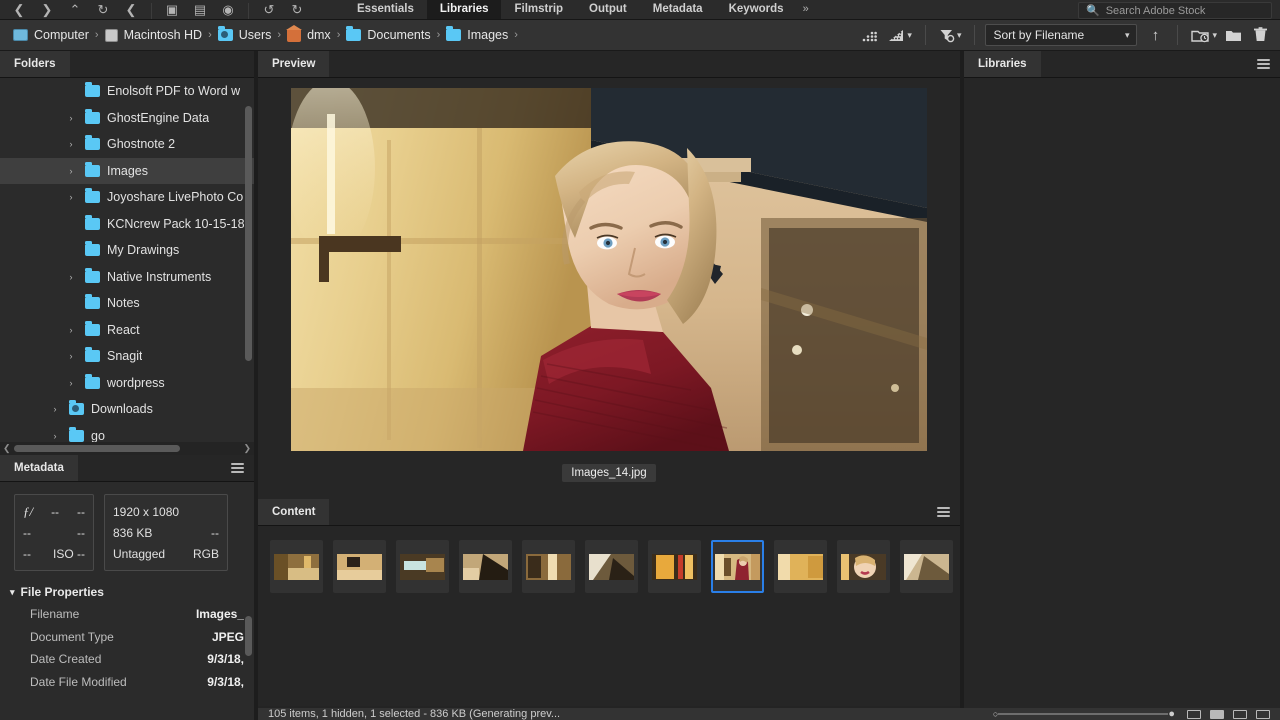  I want to click on thumbnail-image, so click(863, 566).